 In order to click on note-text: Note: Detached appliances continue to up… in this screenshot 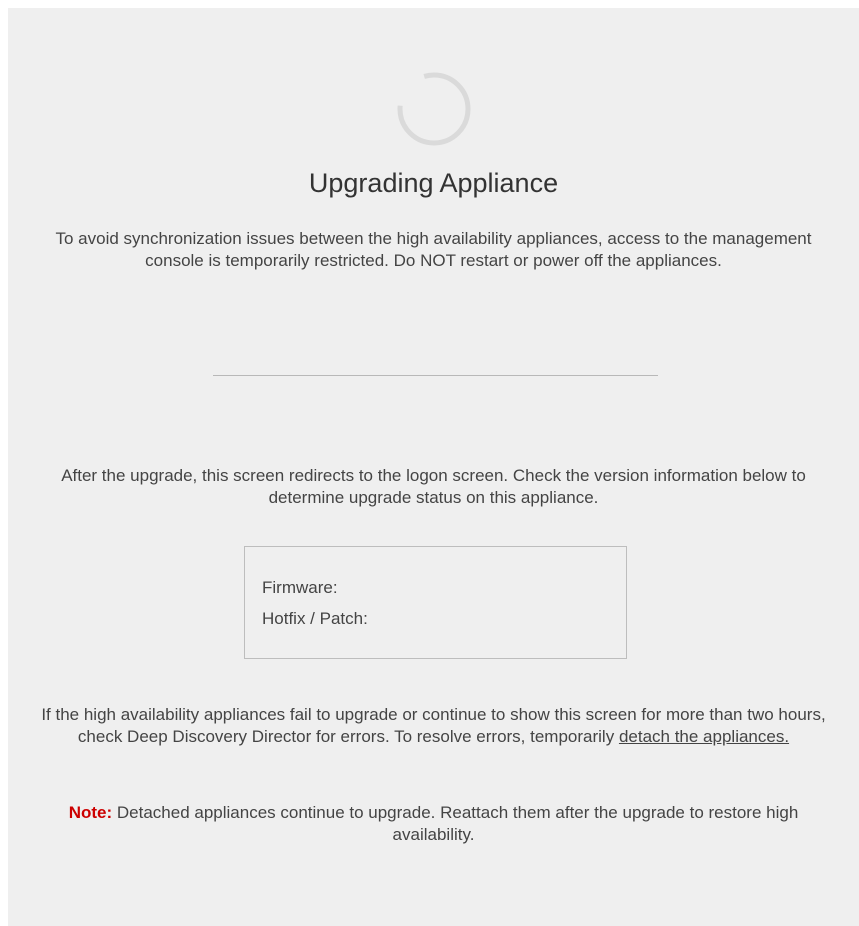, I will do `click(433, 824)`.